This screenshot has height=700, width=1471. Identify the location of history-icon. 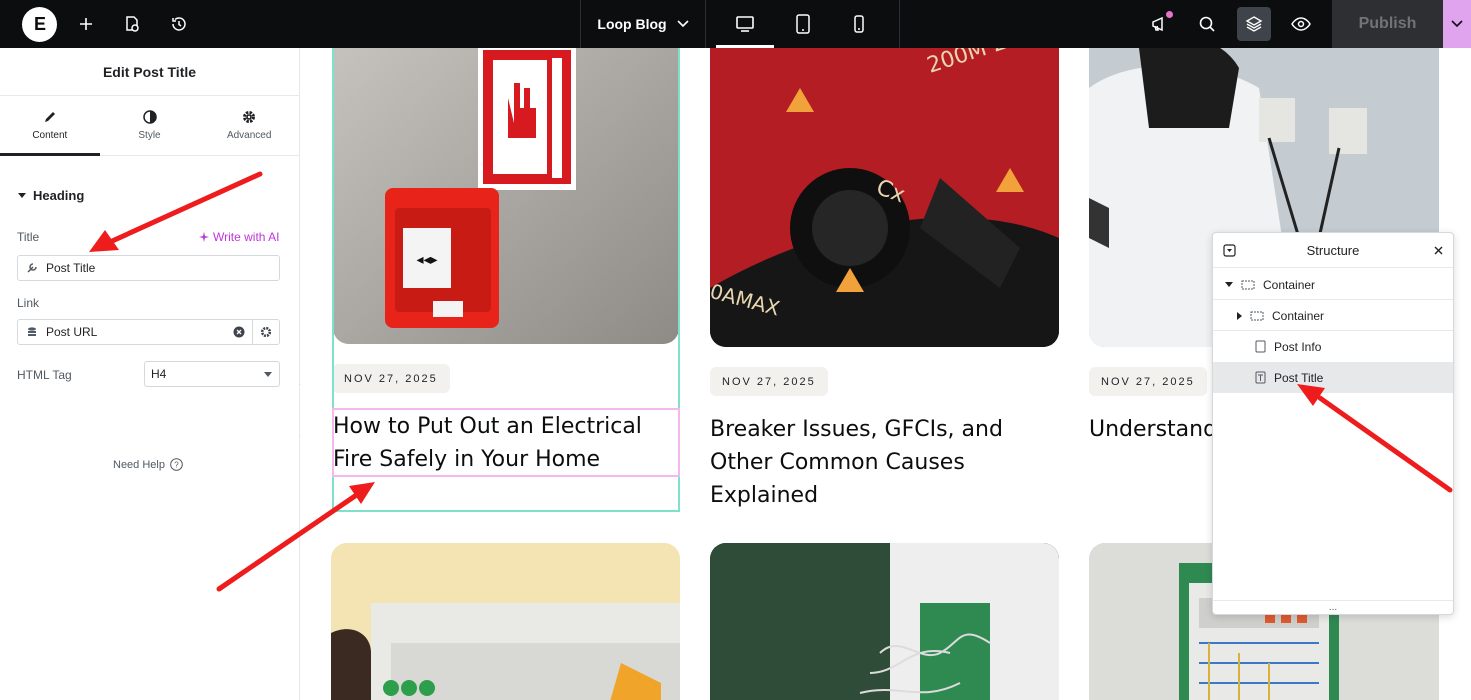
(179, 24).